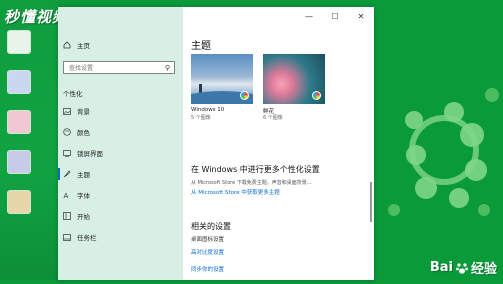  What do you see at coordinates (83, 46) in the screenshot?
I see `sidebar-home-label: 主页` at bounding box center [83, 46].